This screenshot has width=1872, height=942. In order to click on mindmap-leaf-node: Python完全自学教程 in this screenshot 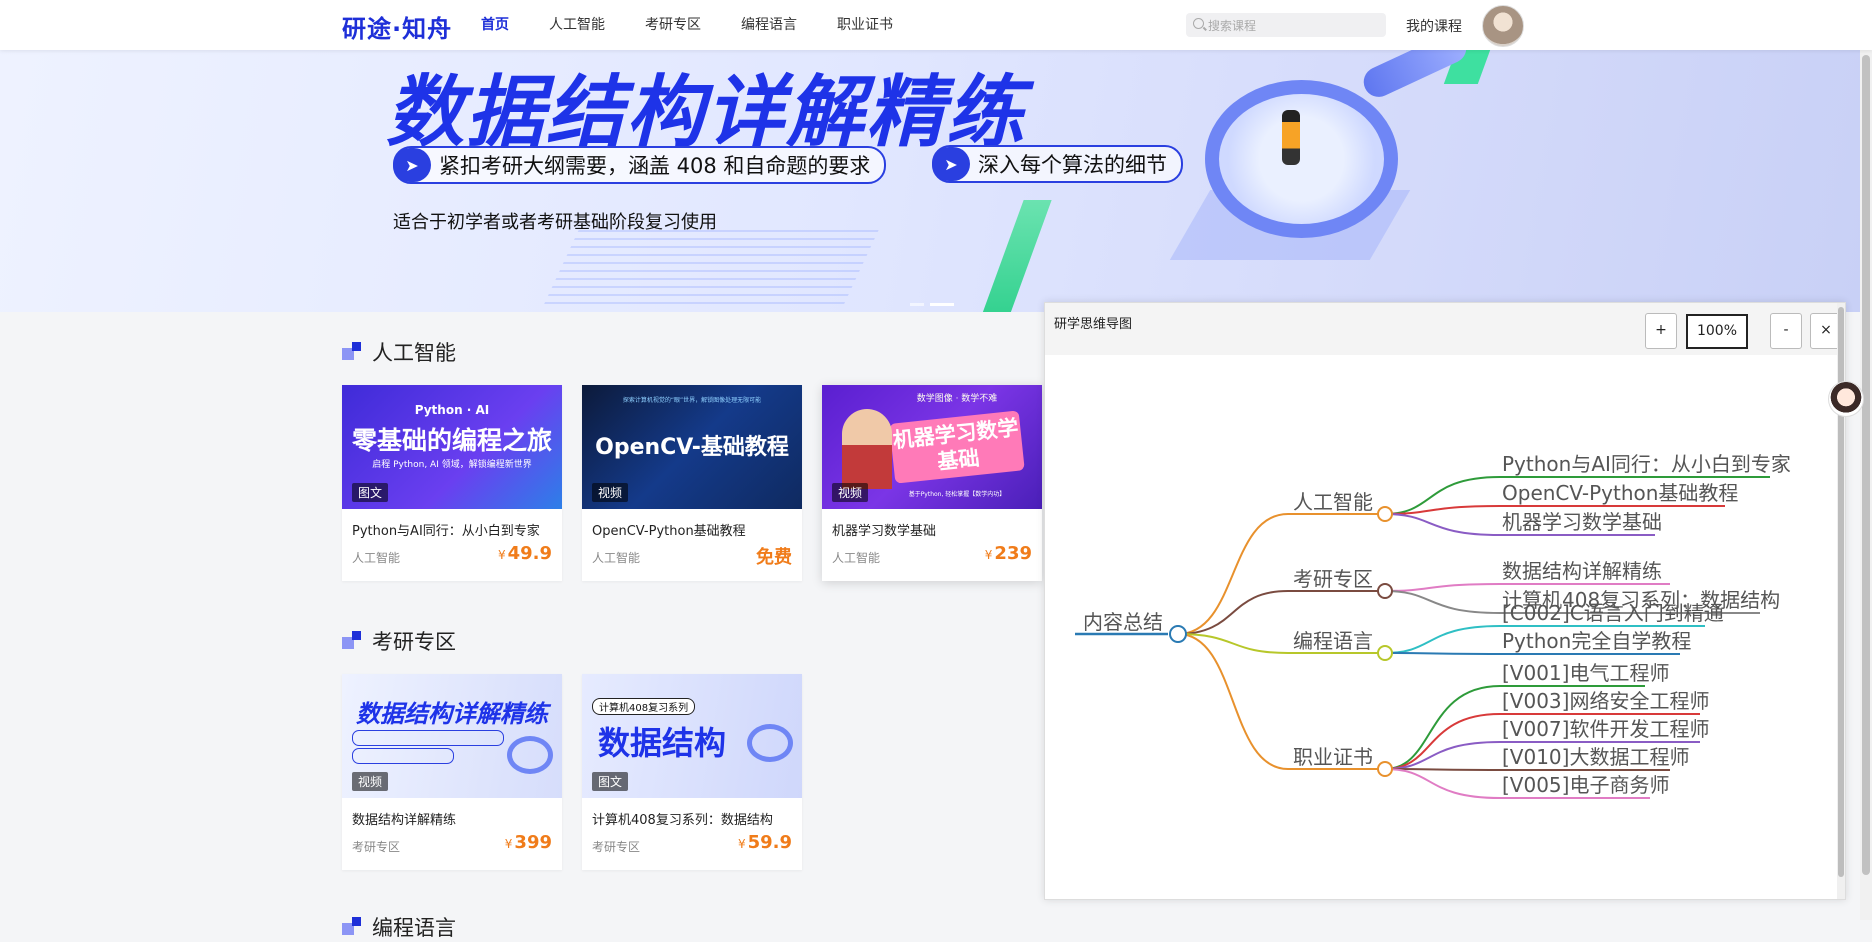, I will do `click(1596, 641)`.